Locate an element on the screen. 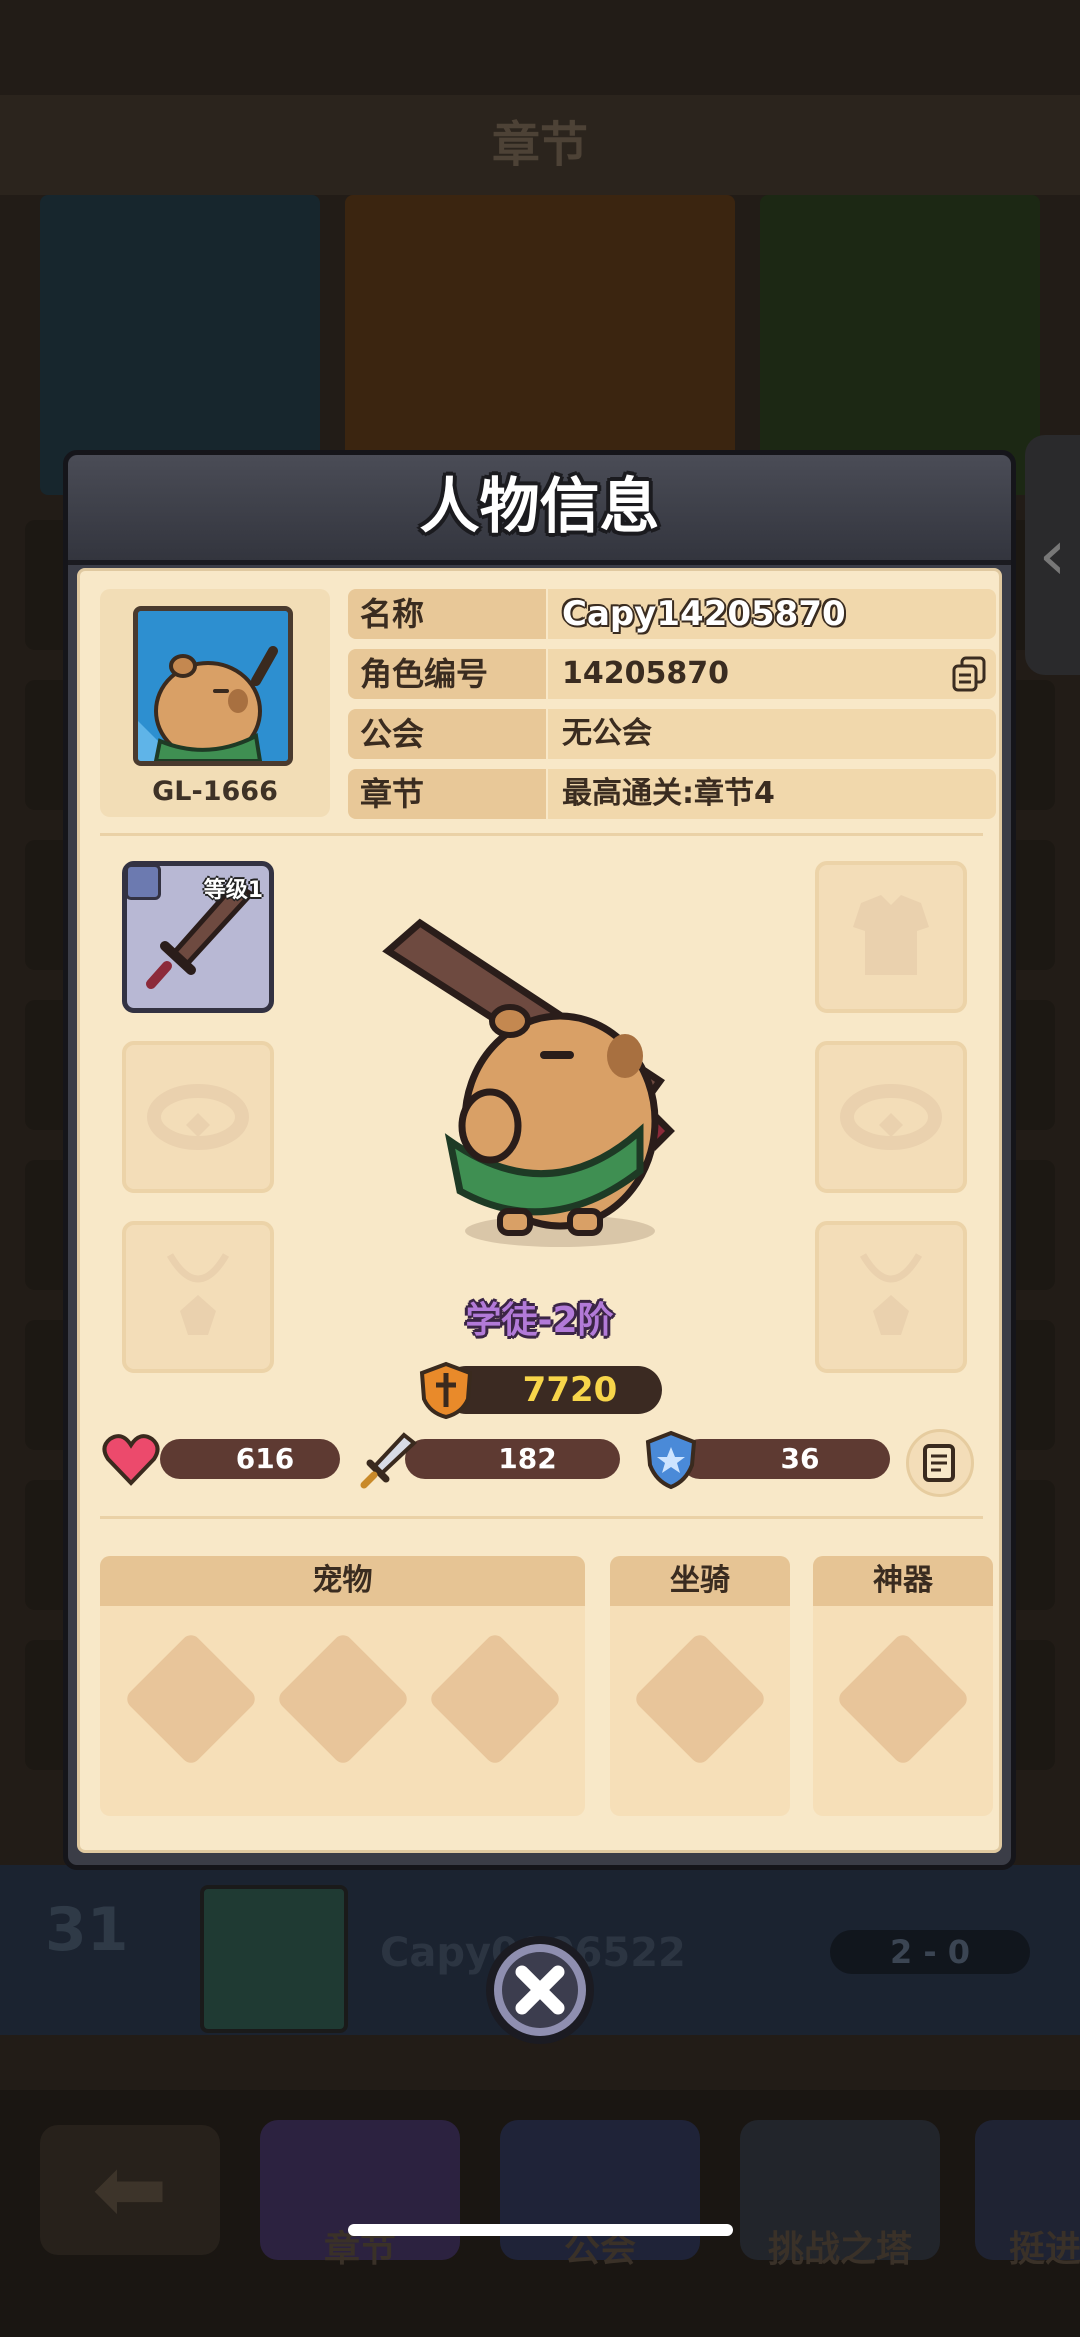 The width and height of the screenshot is (1080, 2337). stats-detail-button is located at coordinates (940, 1463).